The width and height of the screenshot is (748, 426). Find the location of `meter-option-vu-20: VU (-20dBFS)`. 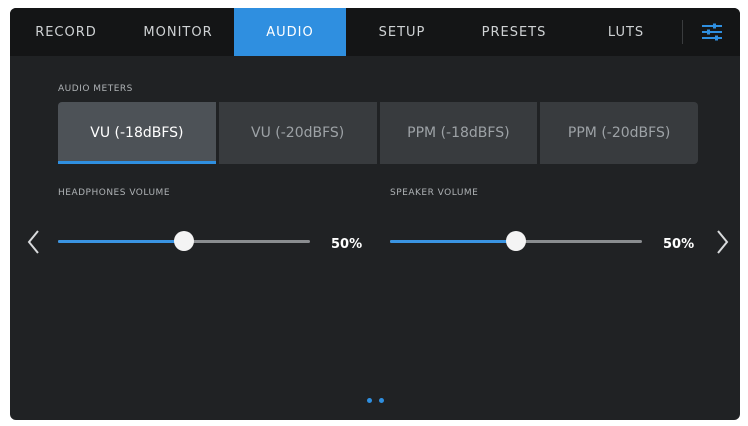

meter-option-vu-20: VU (-20dBFS) is located at coordinates (297, 133).